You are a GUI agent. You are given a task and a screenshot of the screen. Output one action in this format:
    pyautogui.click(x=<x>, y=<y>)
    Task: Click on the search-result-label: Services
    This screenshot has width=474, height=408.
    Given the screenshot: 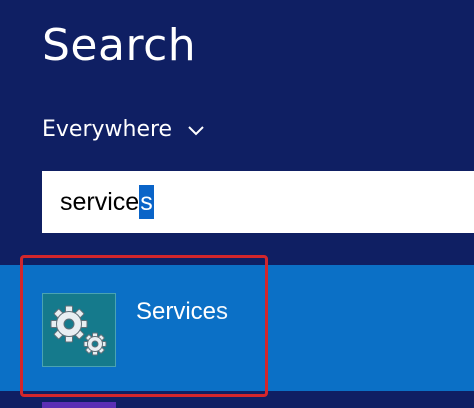 What is the action you would take?
    pyautogui.click(x=182, y=312)
    